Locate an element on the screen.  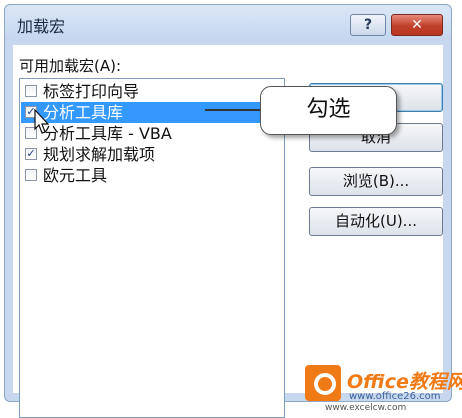
list-item-label-printing-wizard: 标签打印向导 is located at coordinates (152, 91).